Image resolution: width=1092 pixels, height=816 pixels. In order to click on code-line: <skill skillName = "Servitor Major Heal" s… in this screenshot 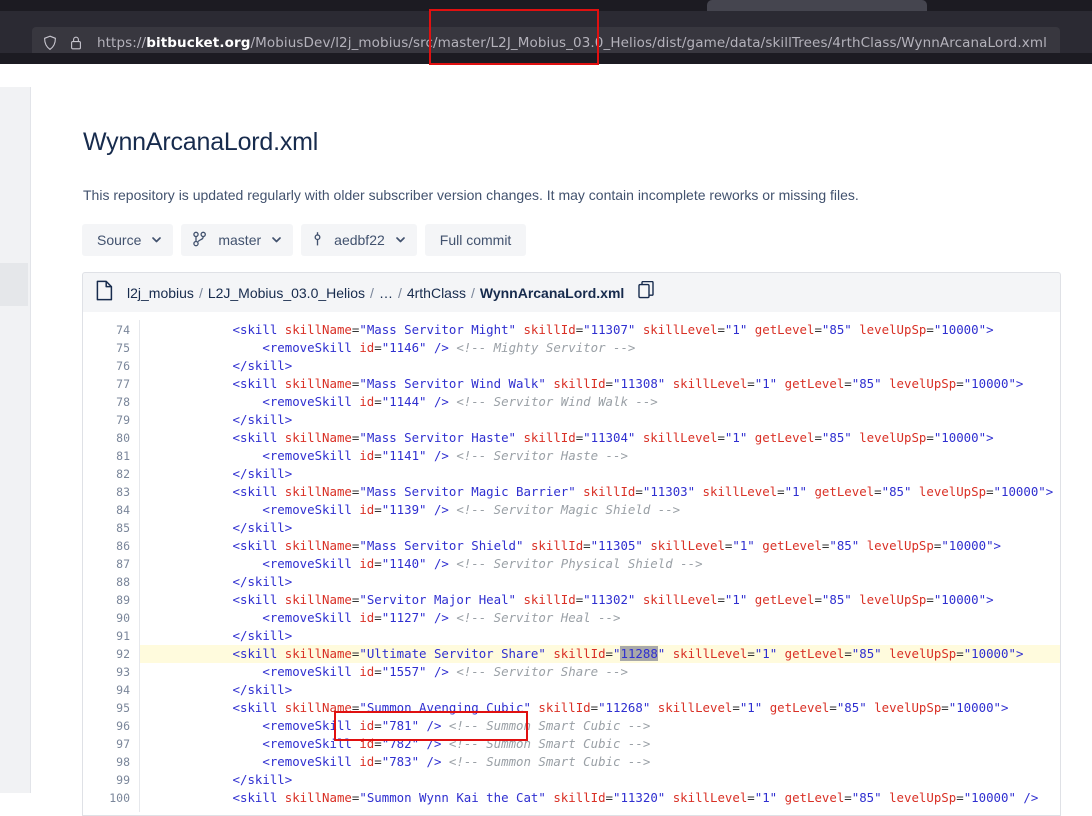, I will do `click(568, 600)`.